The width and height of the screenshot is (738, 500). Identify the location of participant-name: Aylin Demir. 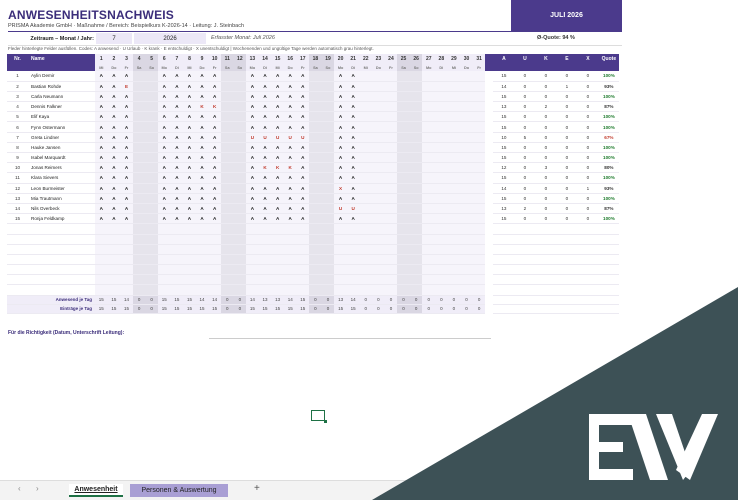
(61, 76).